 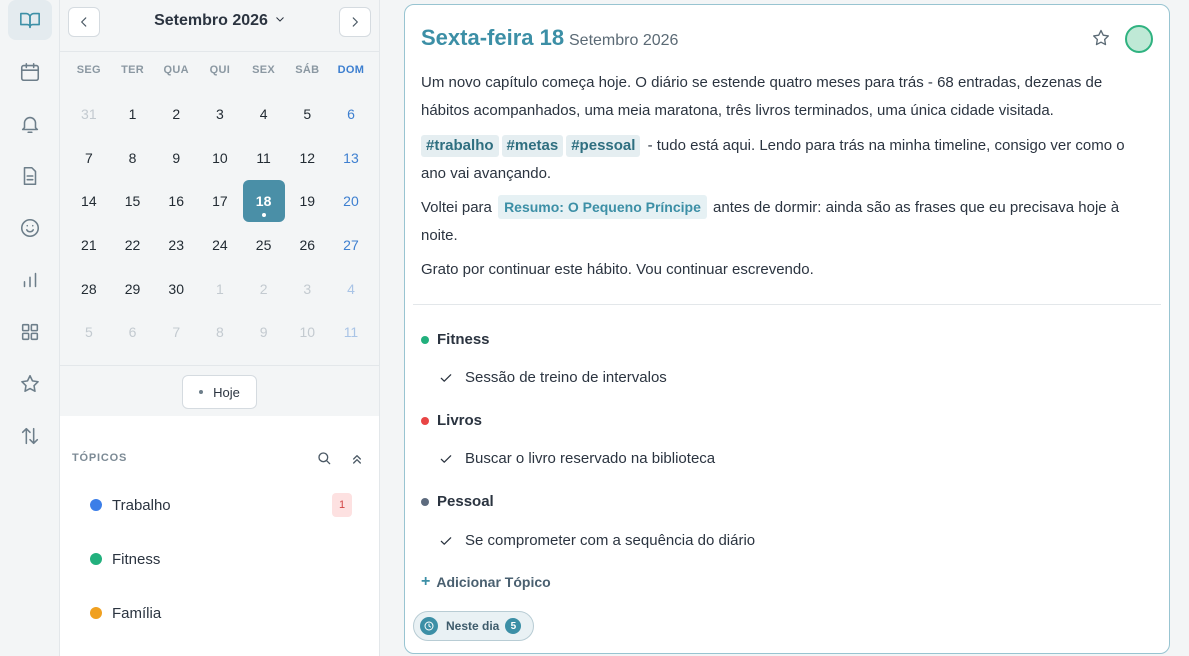 I want to click on chevron-left-icon, so click(x=84, y=22).